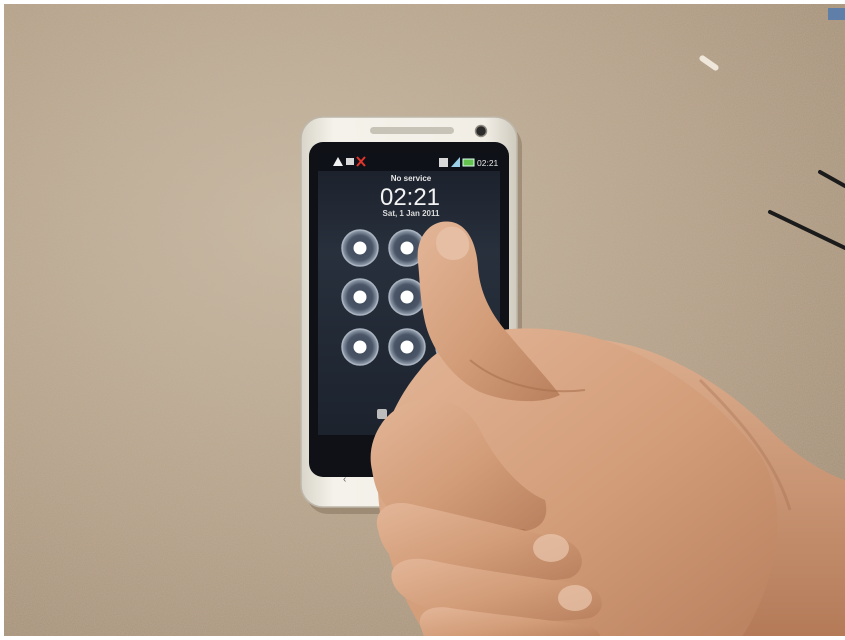 This screenshot has width=845, height=640. What do you see at coordinates (443, 162) in the screenshot?
I see `status-sim-icon` at bounding box center [443, 162].